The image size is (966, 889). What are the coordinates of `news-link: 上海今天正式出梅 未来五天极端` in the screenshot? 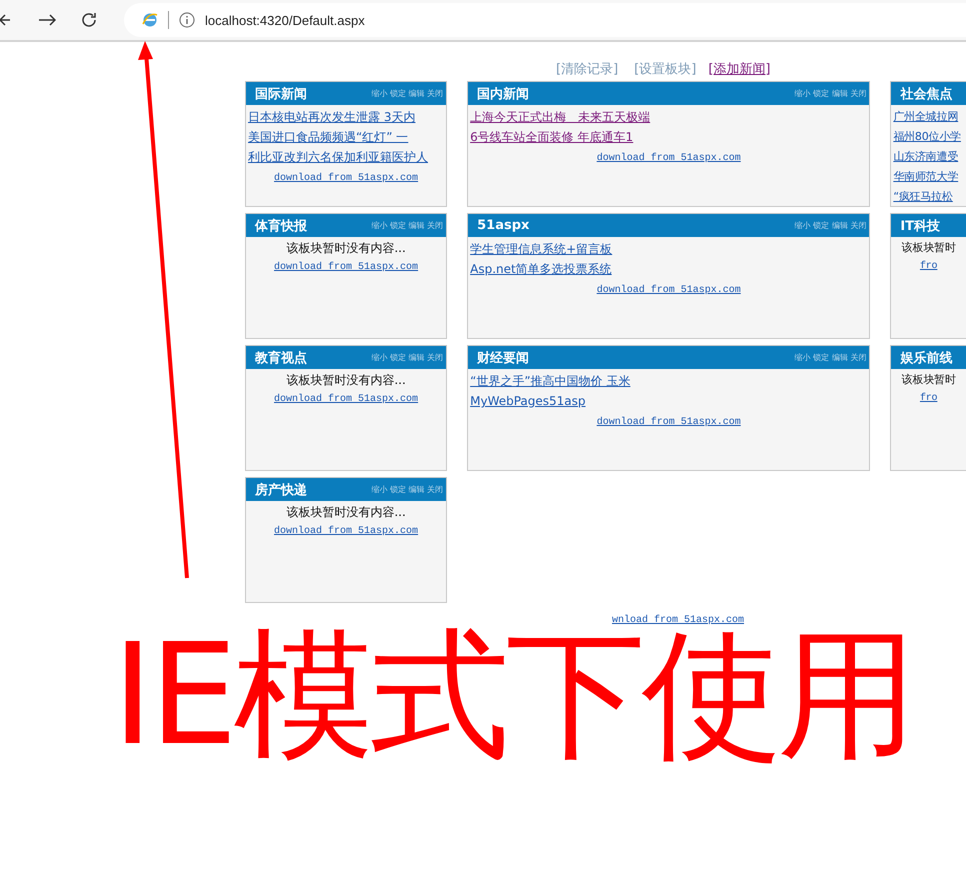 It's located at (560, 117).